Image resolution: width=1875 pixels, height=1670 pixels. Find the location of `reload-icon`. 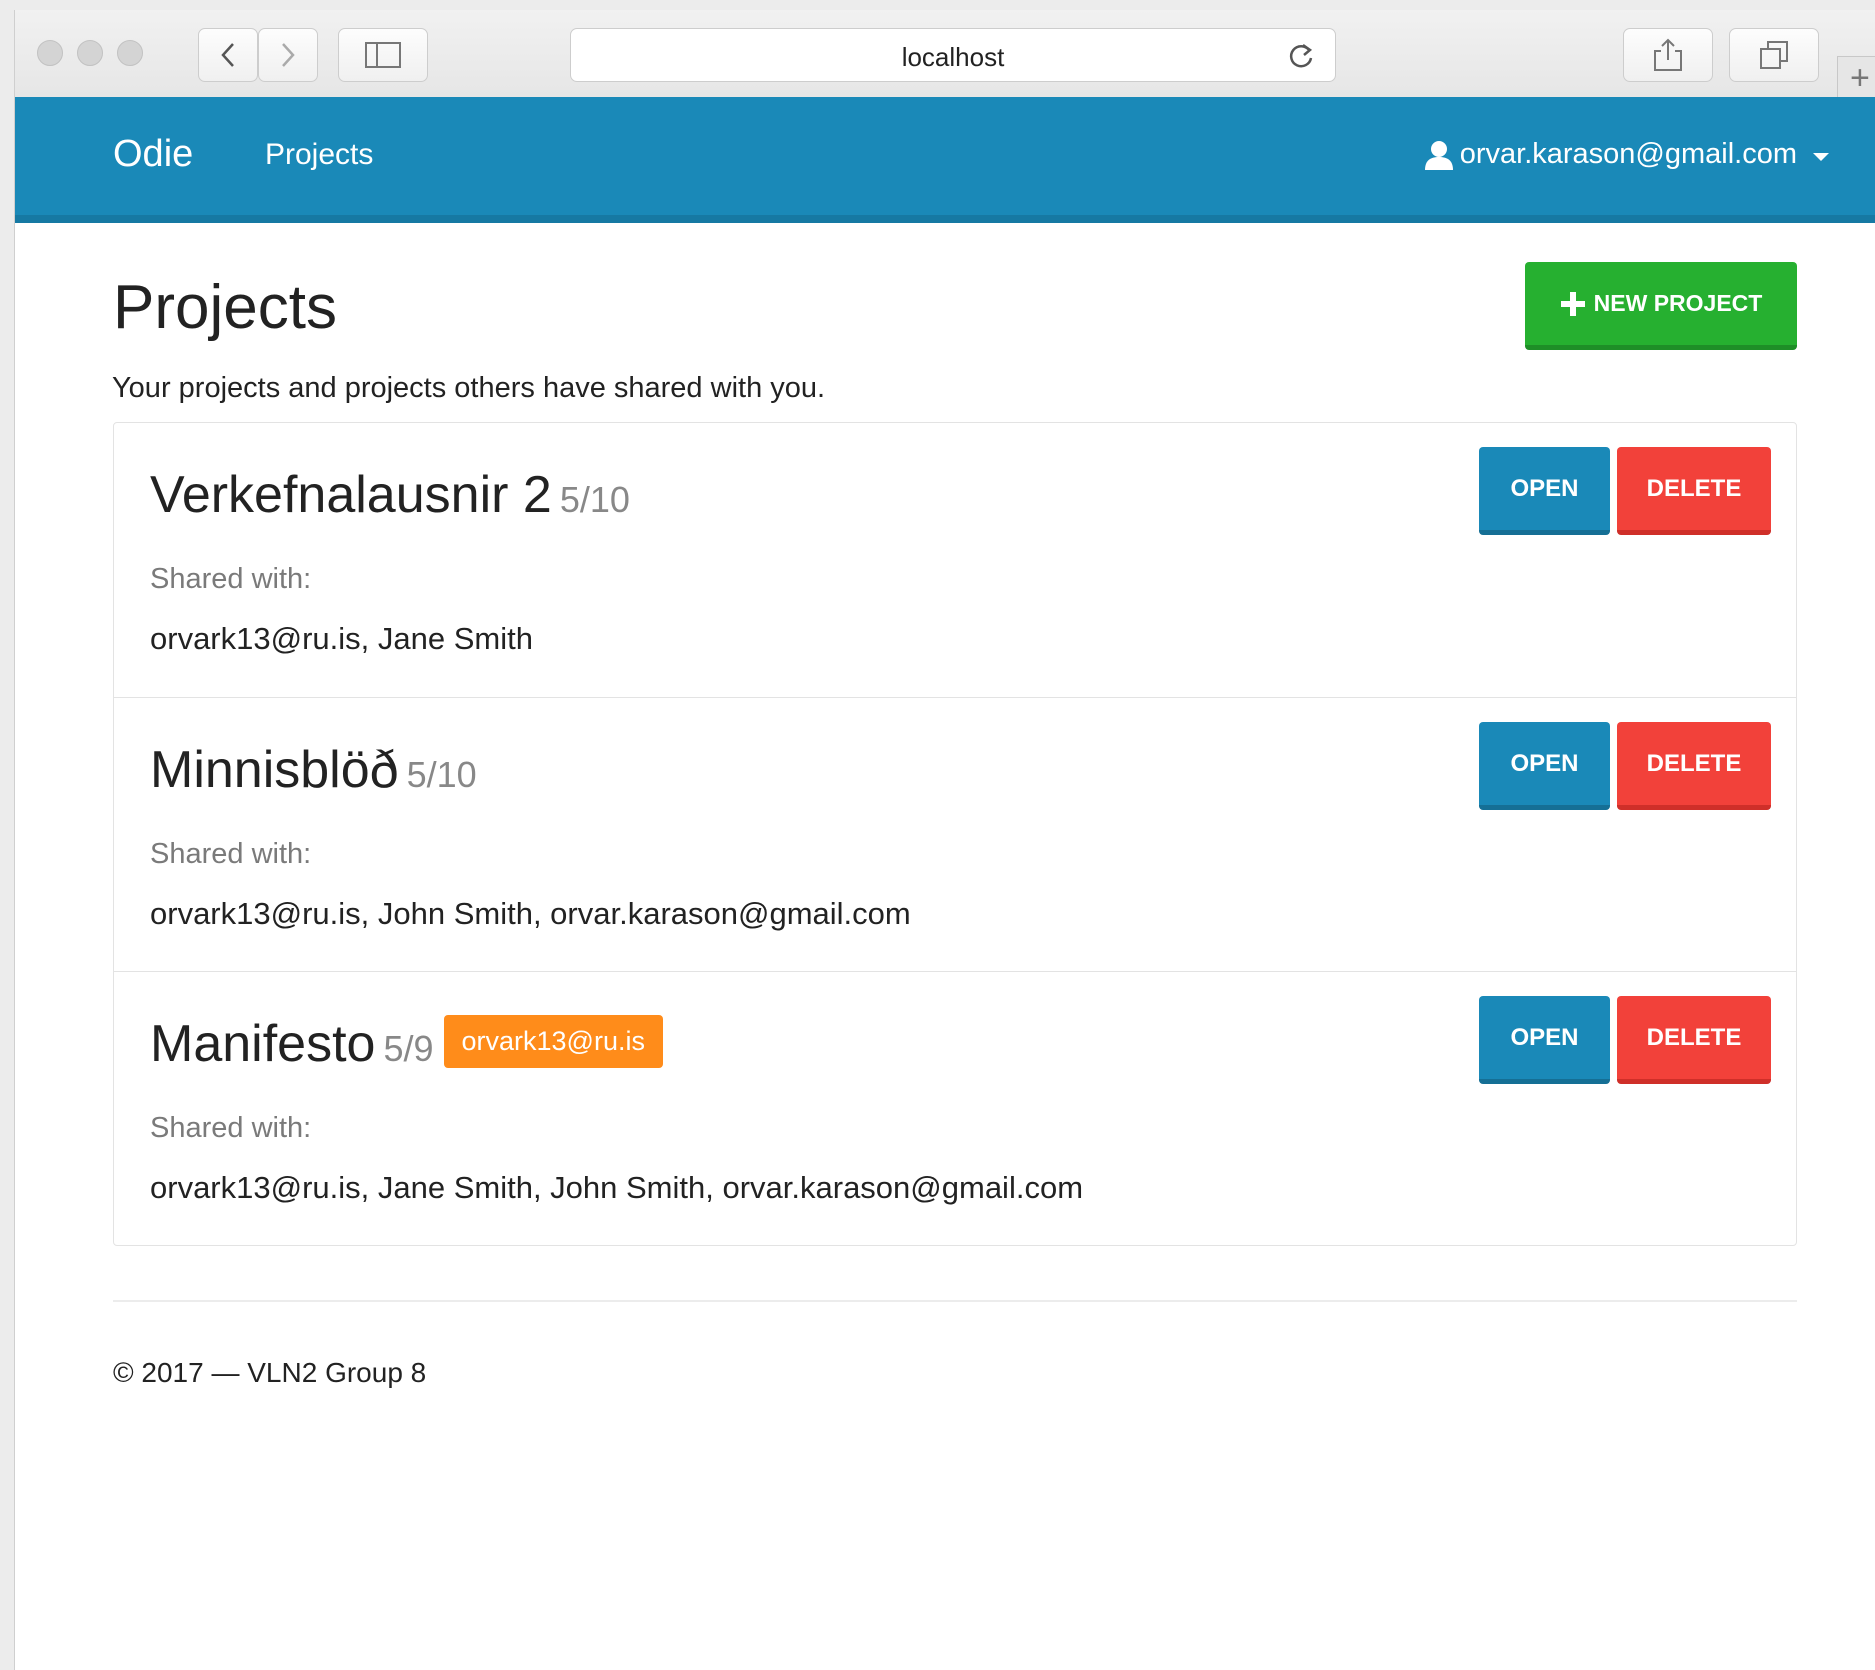

reload-icon is located at coordinates (1301, 56).